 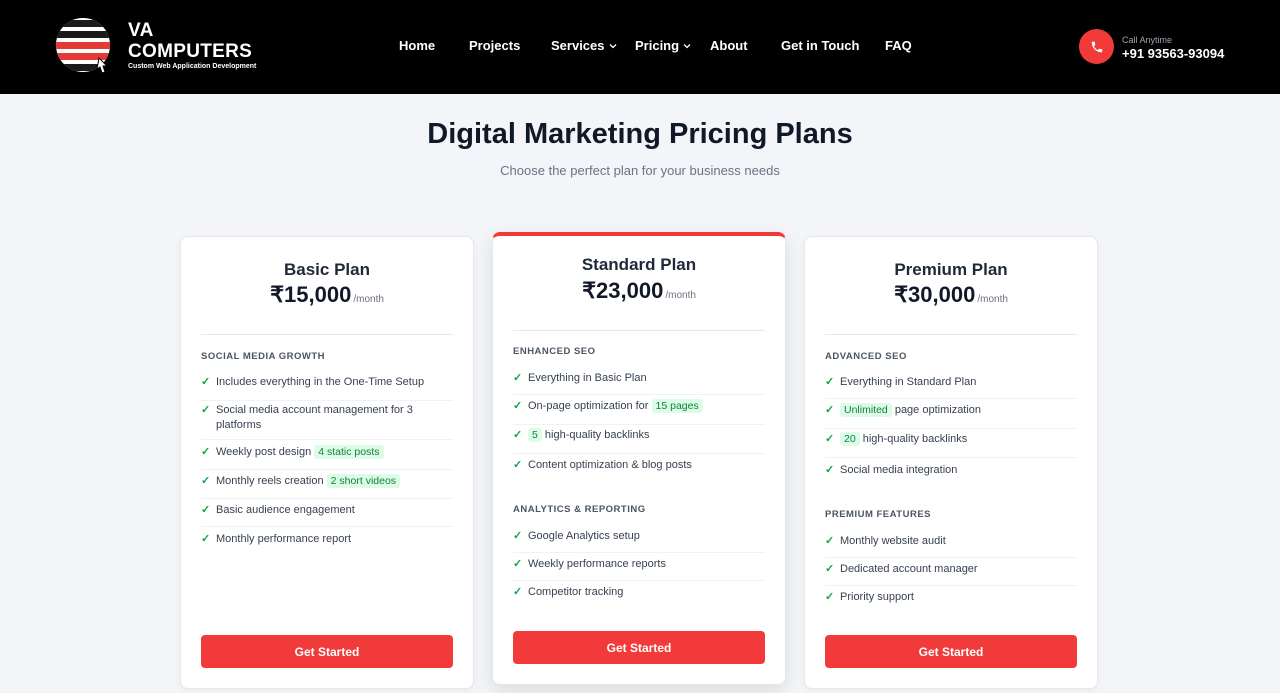 I want to click on feature-item: ✓ Competitor tracking, so click(x=639, y=597).